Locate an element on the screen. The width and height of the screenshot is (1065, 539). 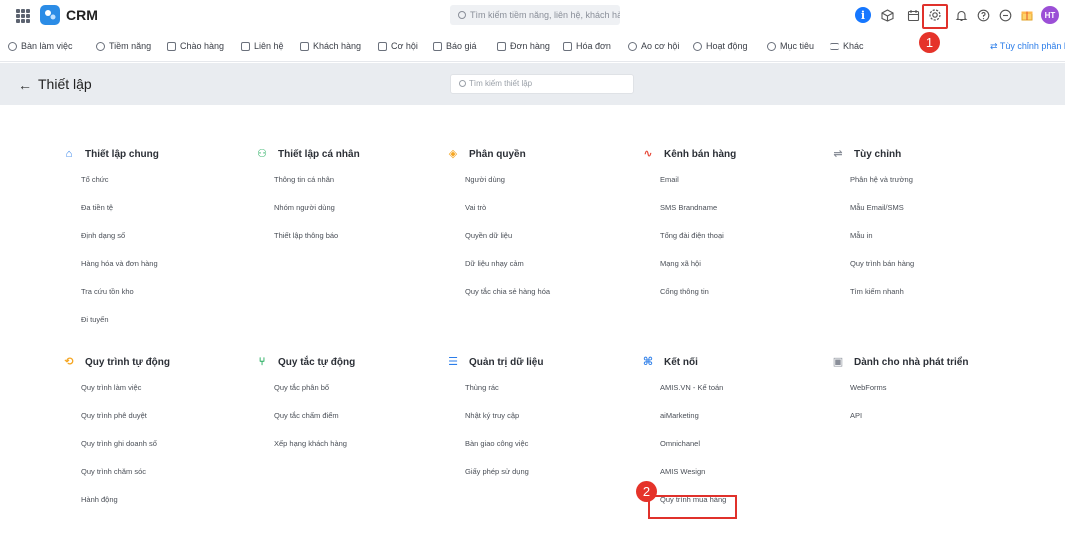
more-circle-icon is located at coordinates (1005, 15).